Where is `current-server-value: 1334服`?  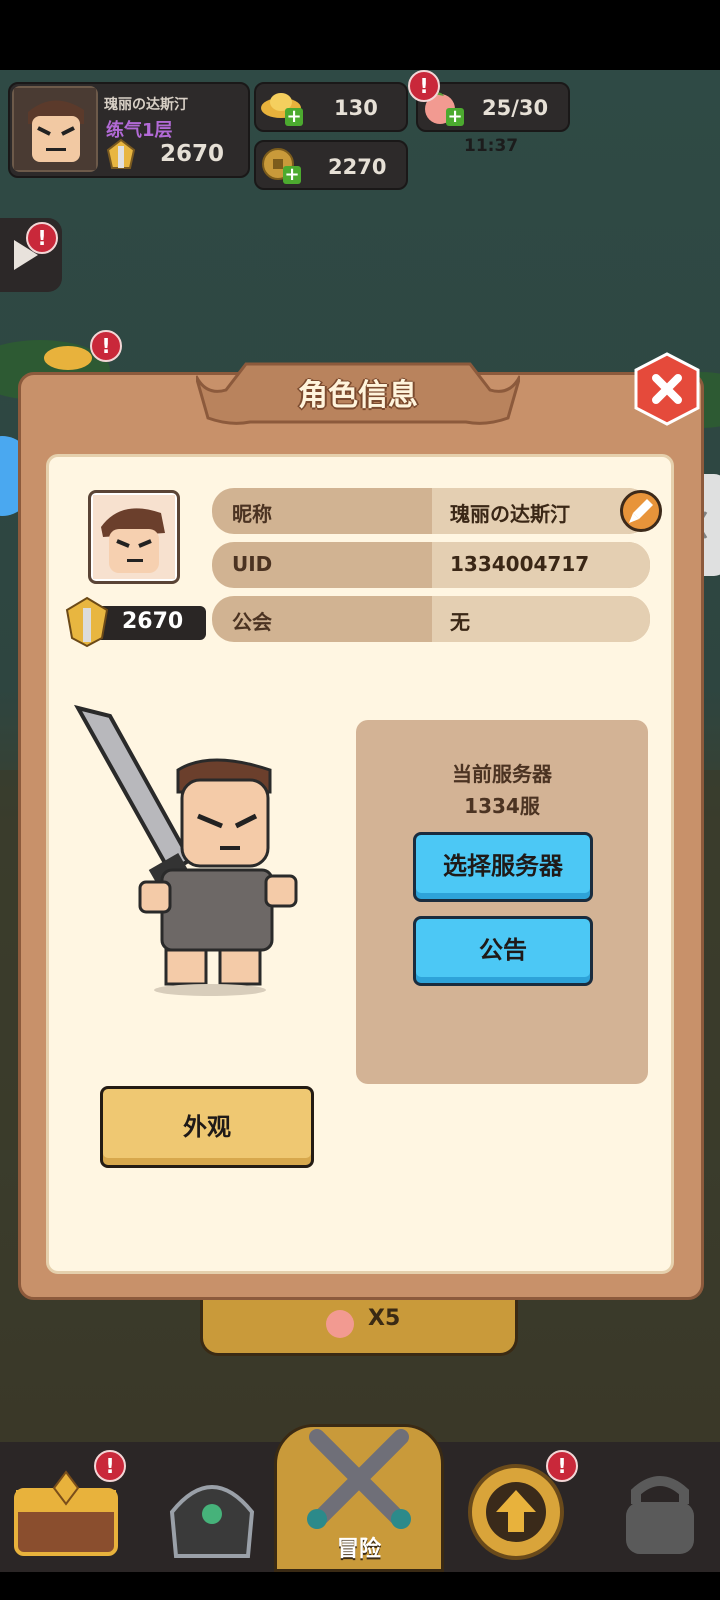
current-server-value: 1334服 is located at coordinates (502, 806).